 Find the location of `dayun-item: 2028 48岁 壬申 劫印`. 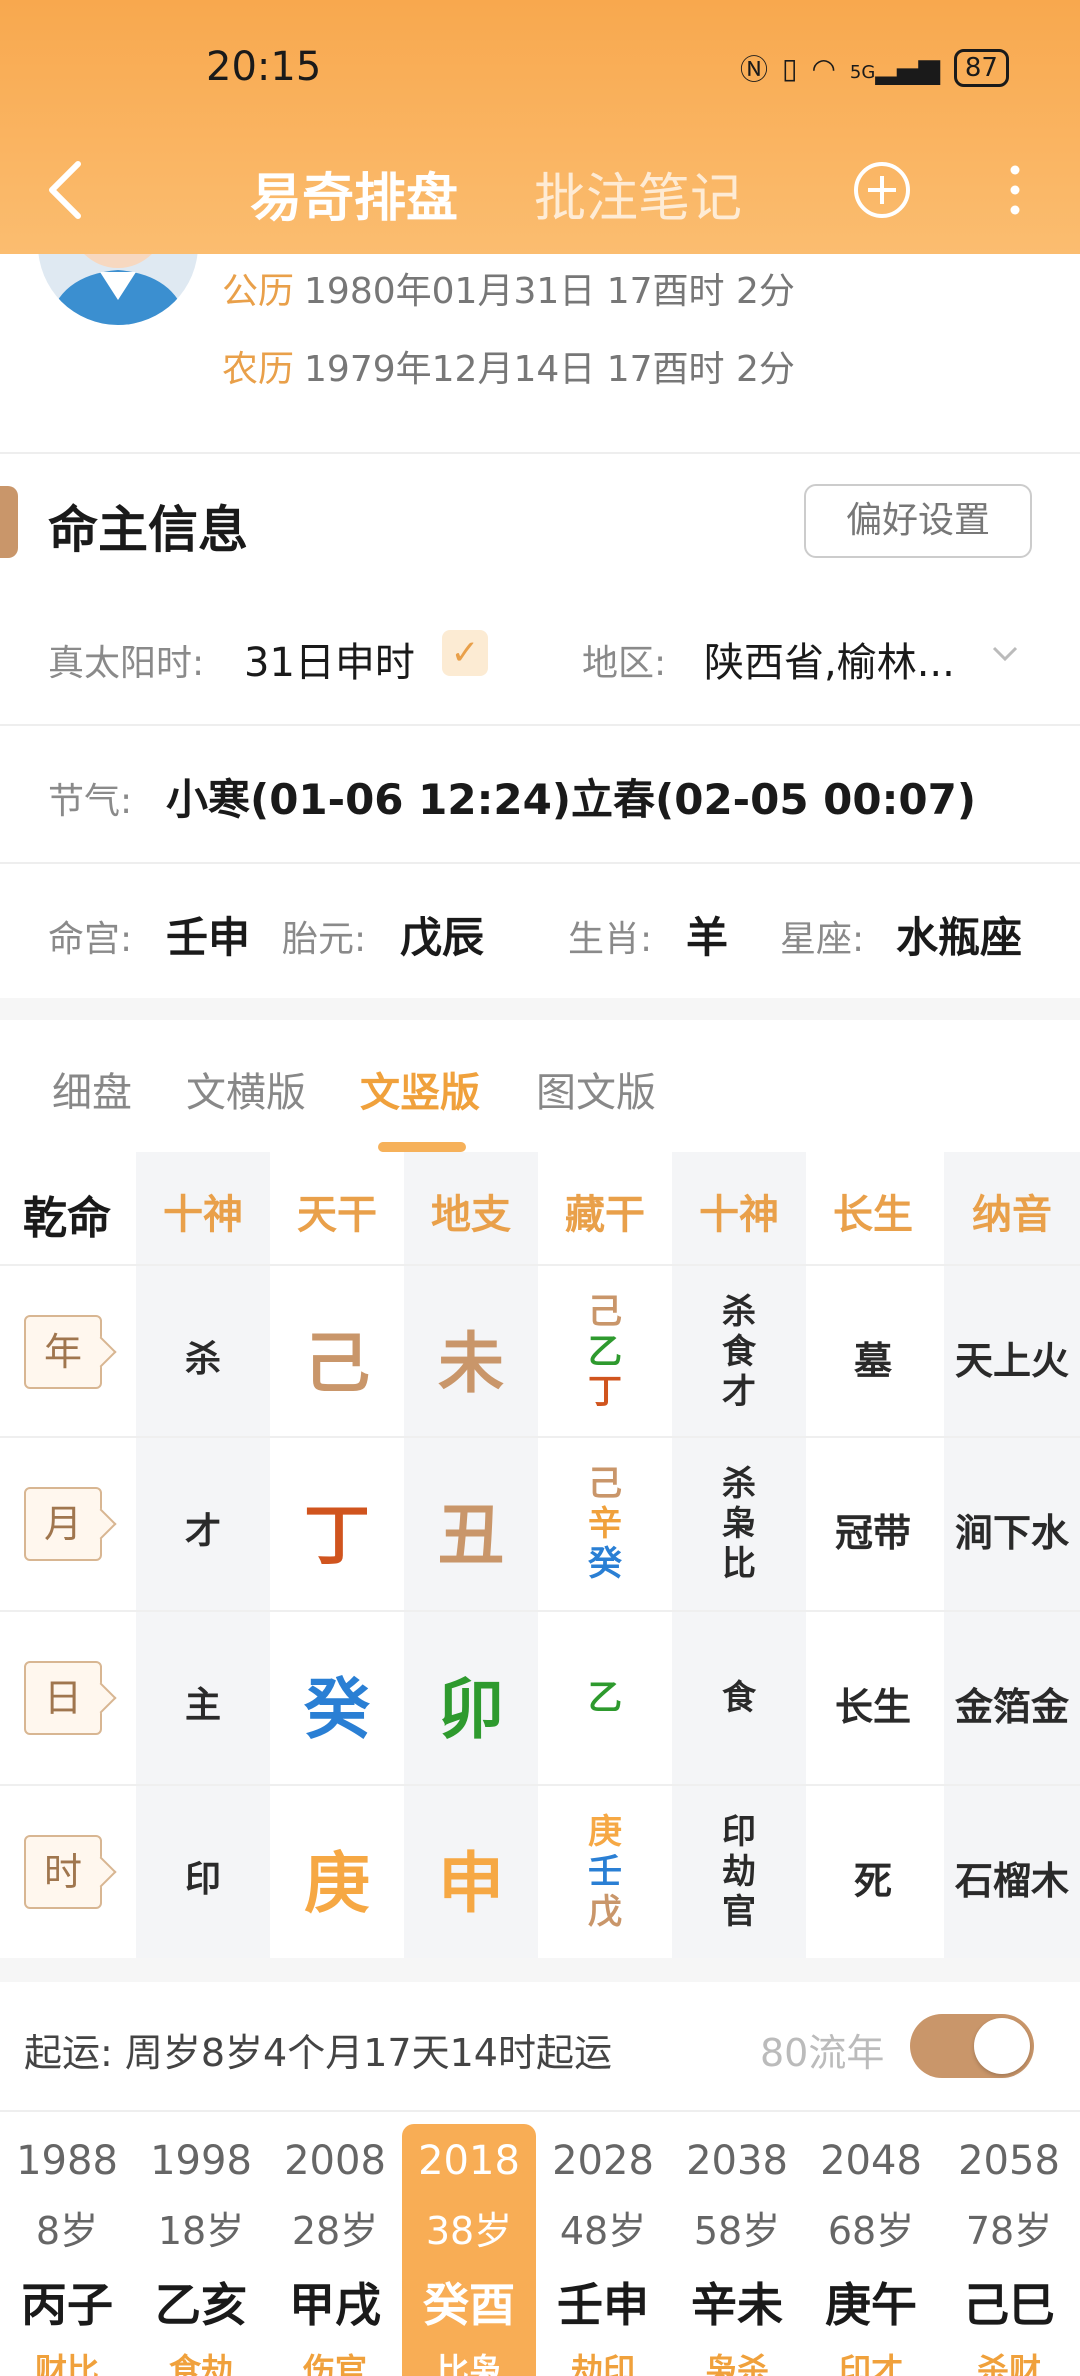

dayun-item: 2028 48岁 壬申 劫印 is located at coordinates (603, 2250).